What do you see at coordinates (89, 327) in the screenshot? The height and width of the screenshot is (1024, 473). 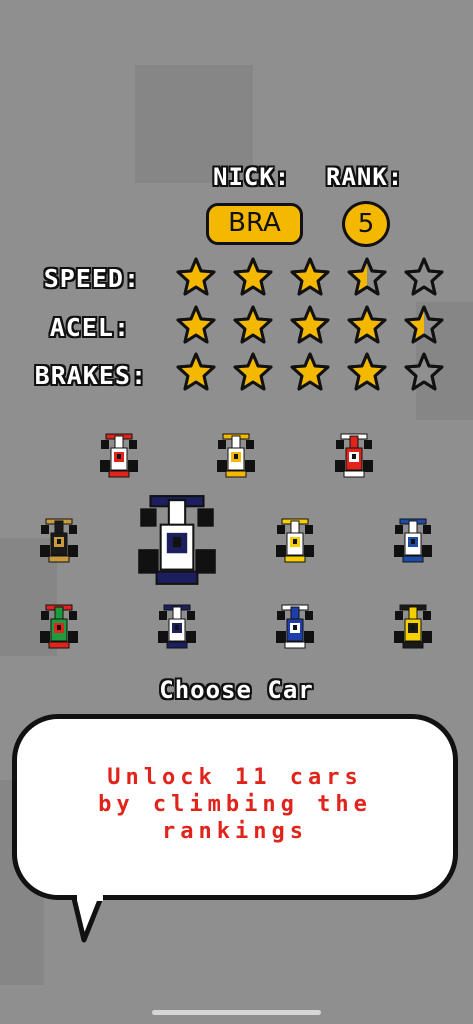 I see `acel-label: ACEL:` at bounding box center [89, 327].